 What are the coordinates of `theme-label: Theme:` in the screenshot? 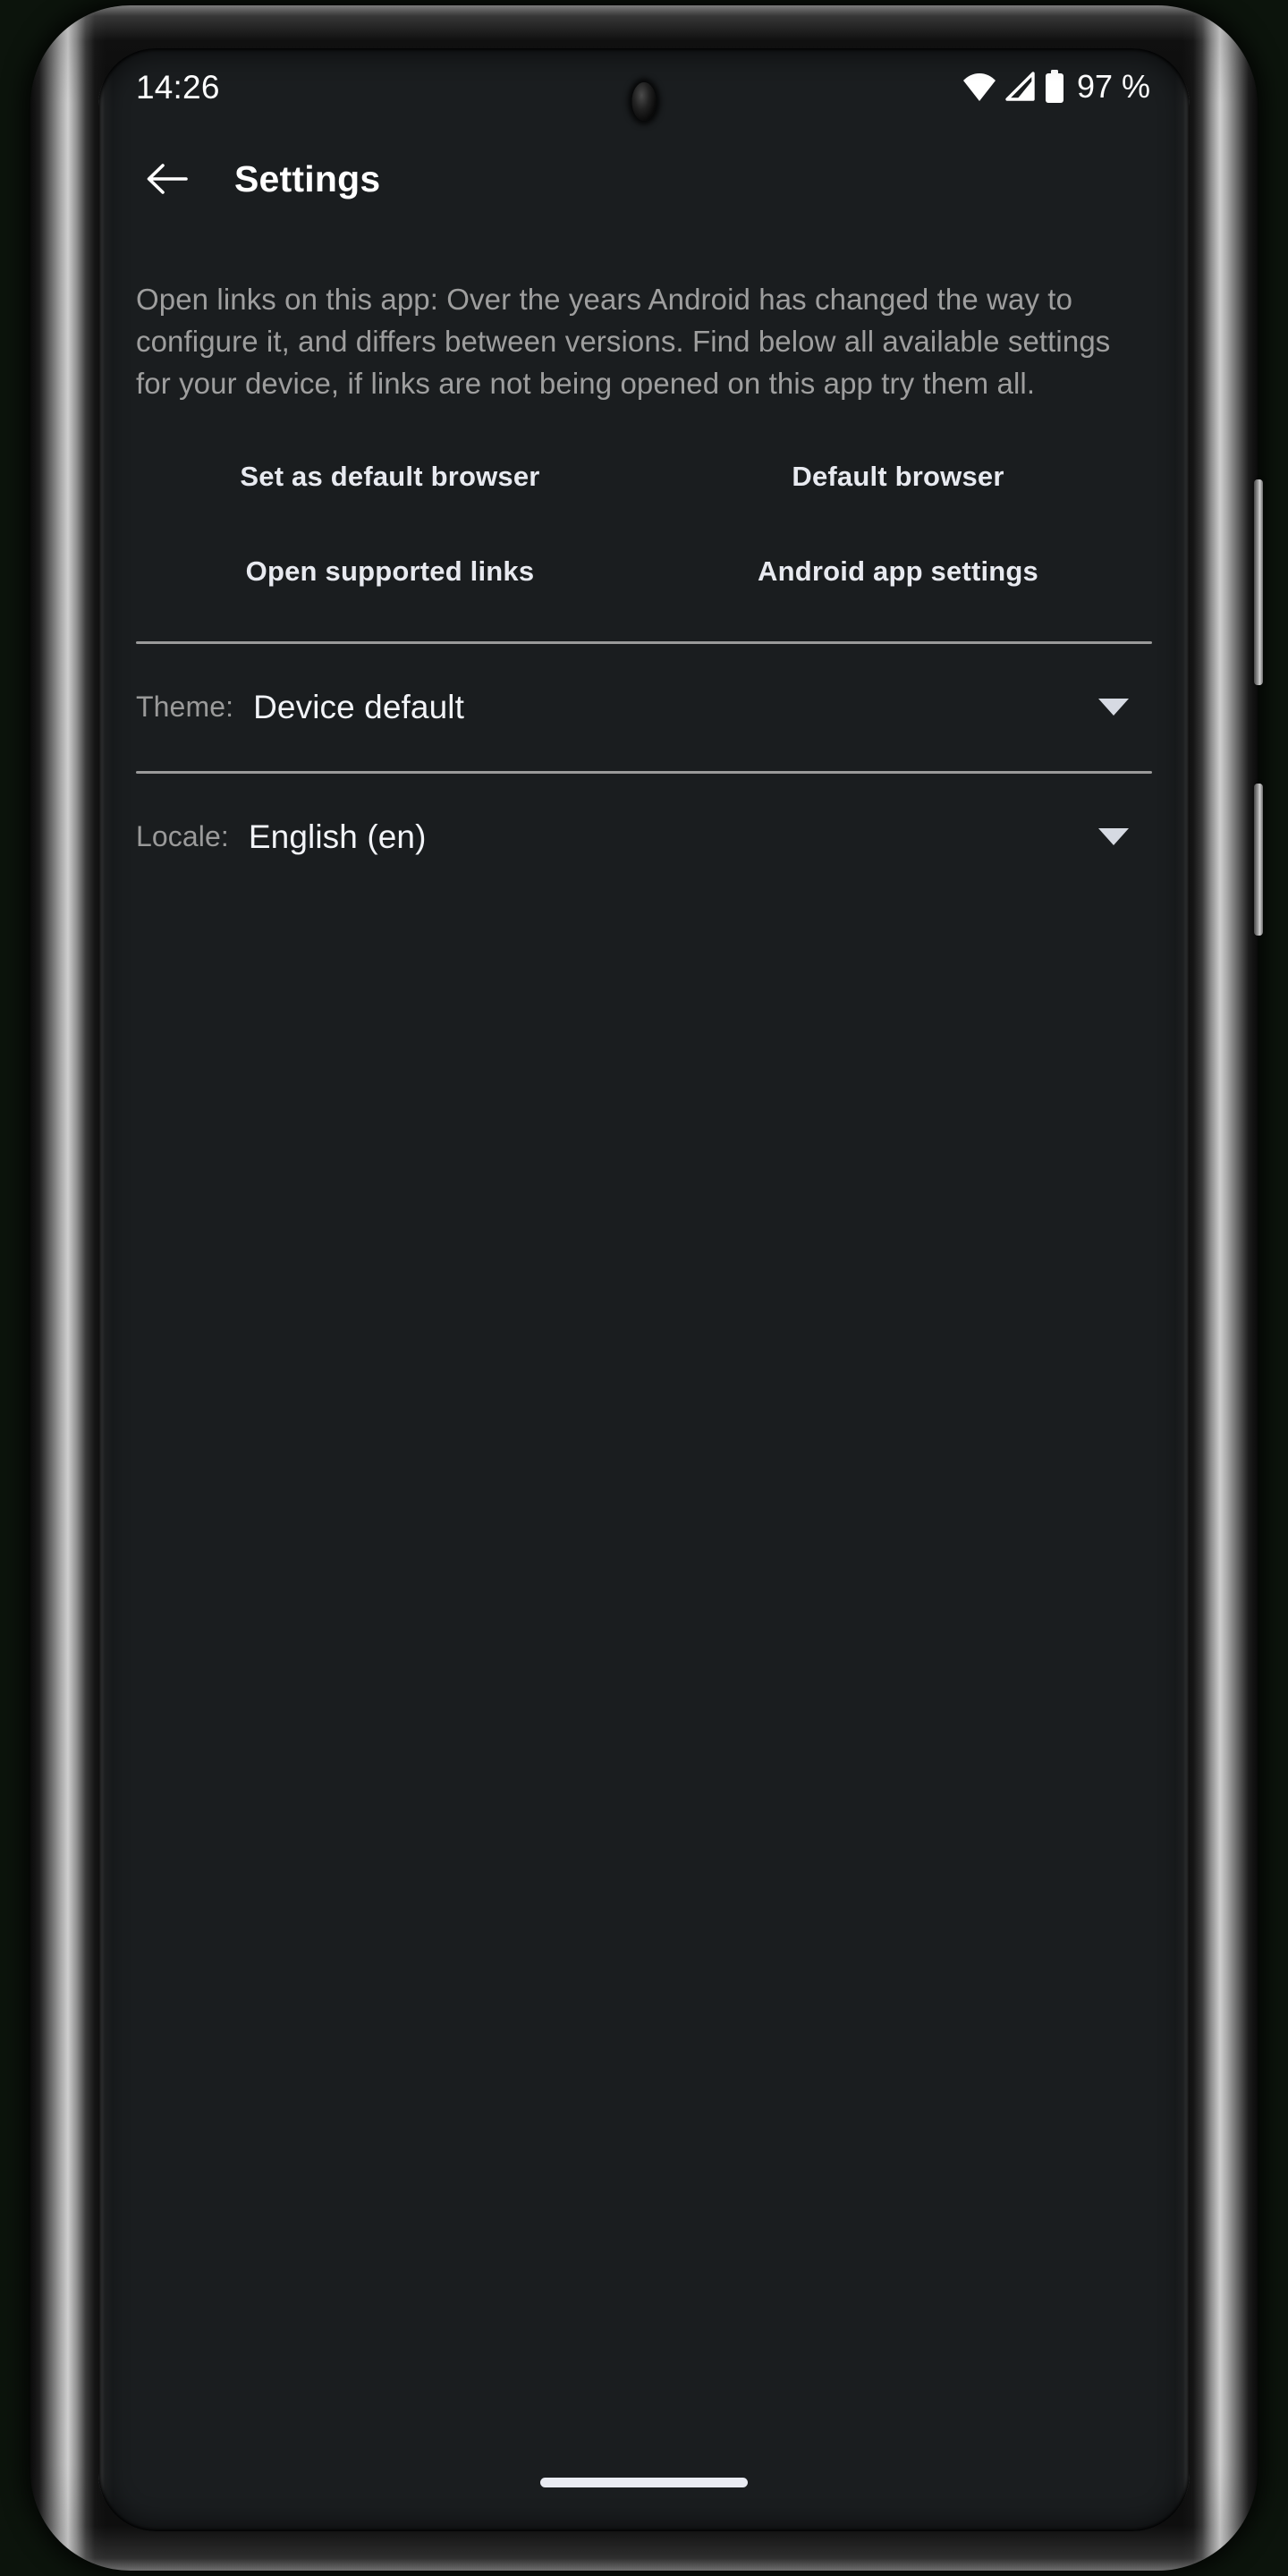 It's located at (185, 707).